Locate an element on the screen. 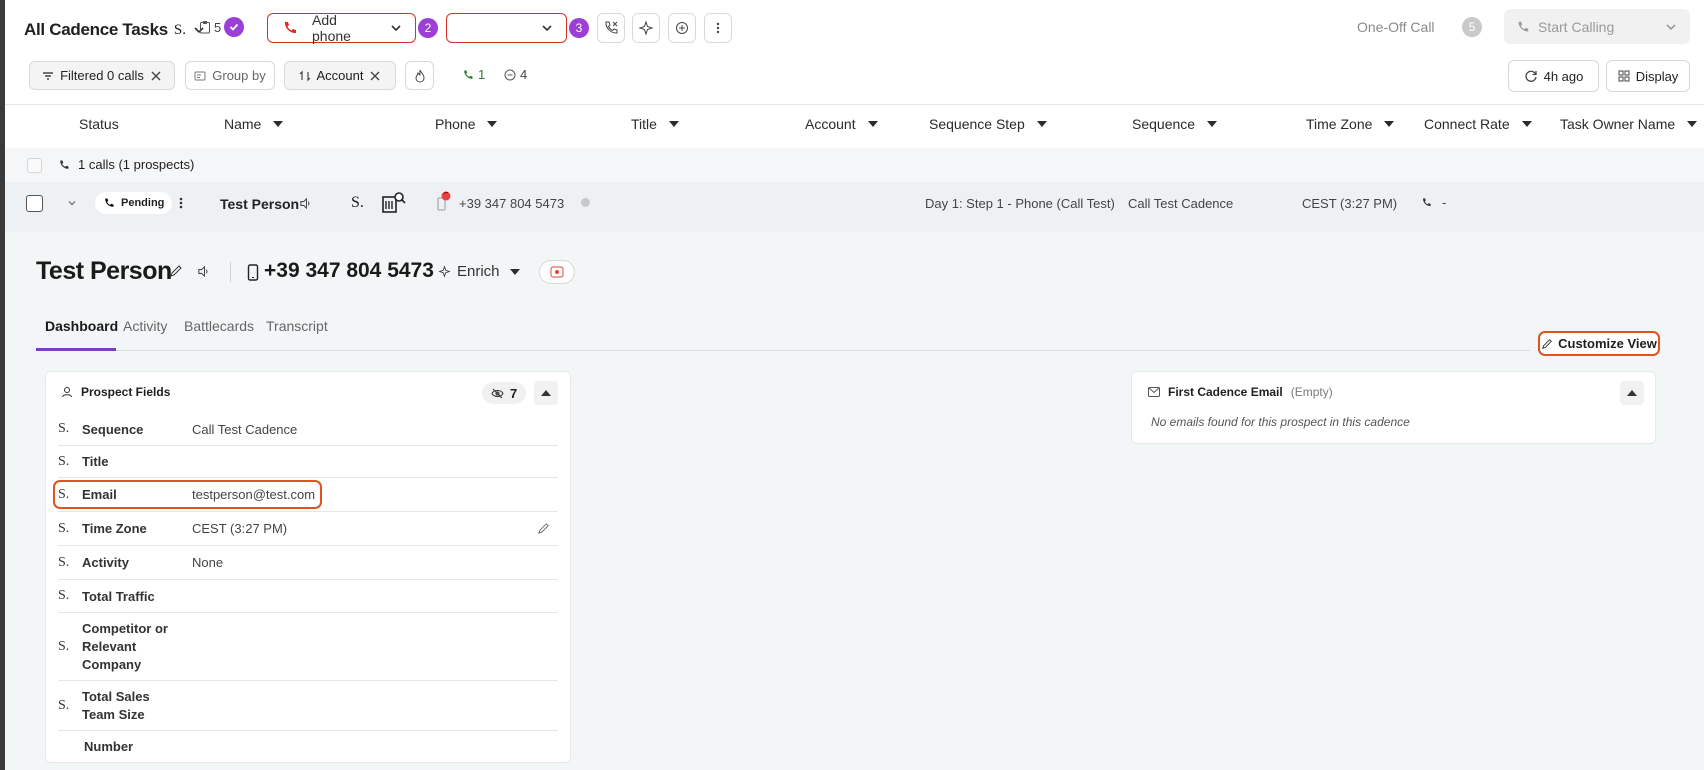 The height and width of the screenshot is (770, 1704). start-calling-button: Start Calling is located at coordinates (1597, 26).